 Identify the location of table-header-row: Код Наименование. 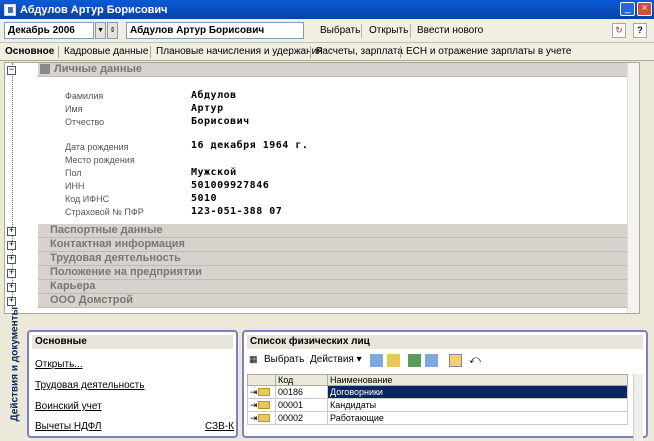
(437, 380).